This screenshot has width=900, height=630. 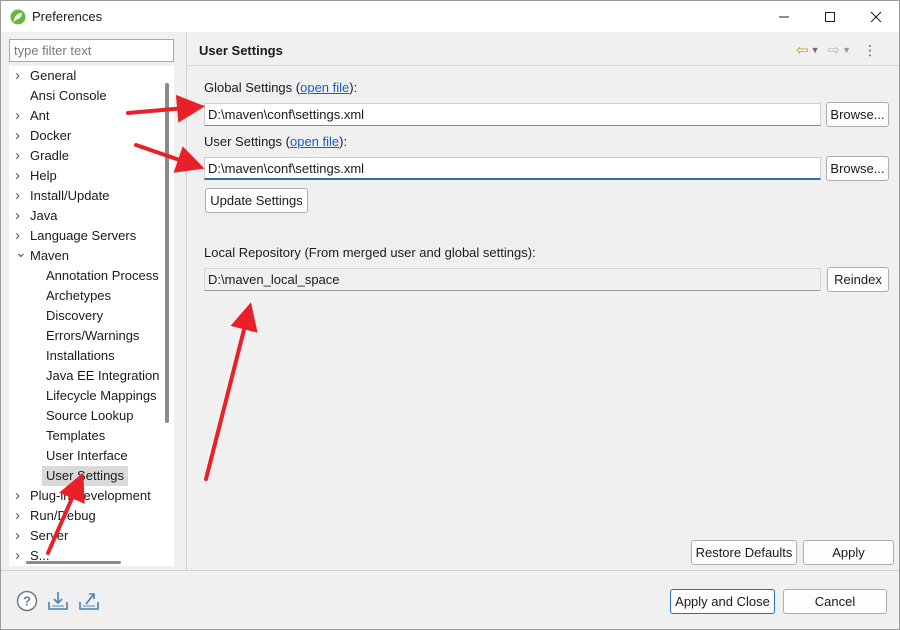 I want to click on footer-separator, so click(x=450, y=570).